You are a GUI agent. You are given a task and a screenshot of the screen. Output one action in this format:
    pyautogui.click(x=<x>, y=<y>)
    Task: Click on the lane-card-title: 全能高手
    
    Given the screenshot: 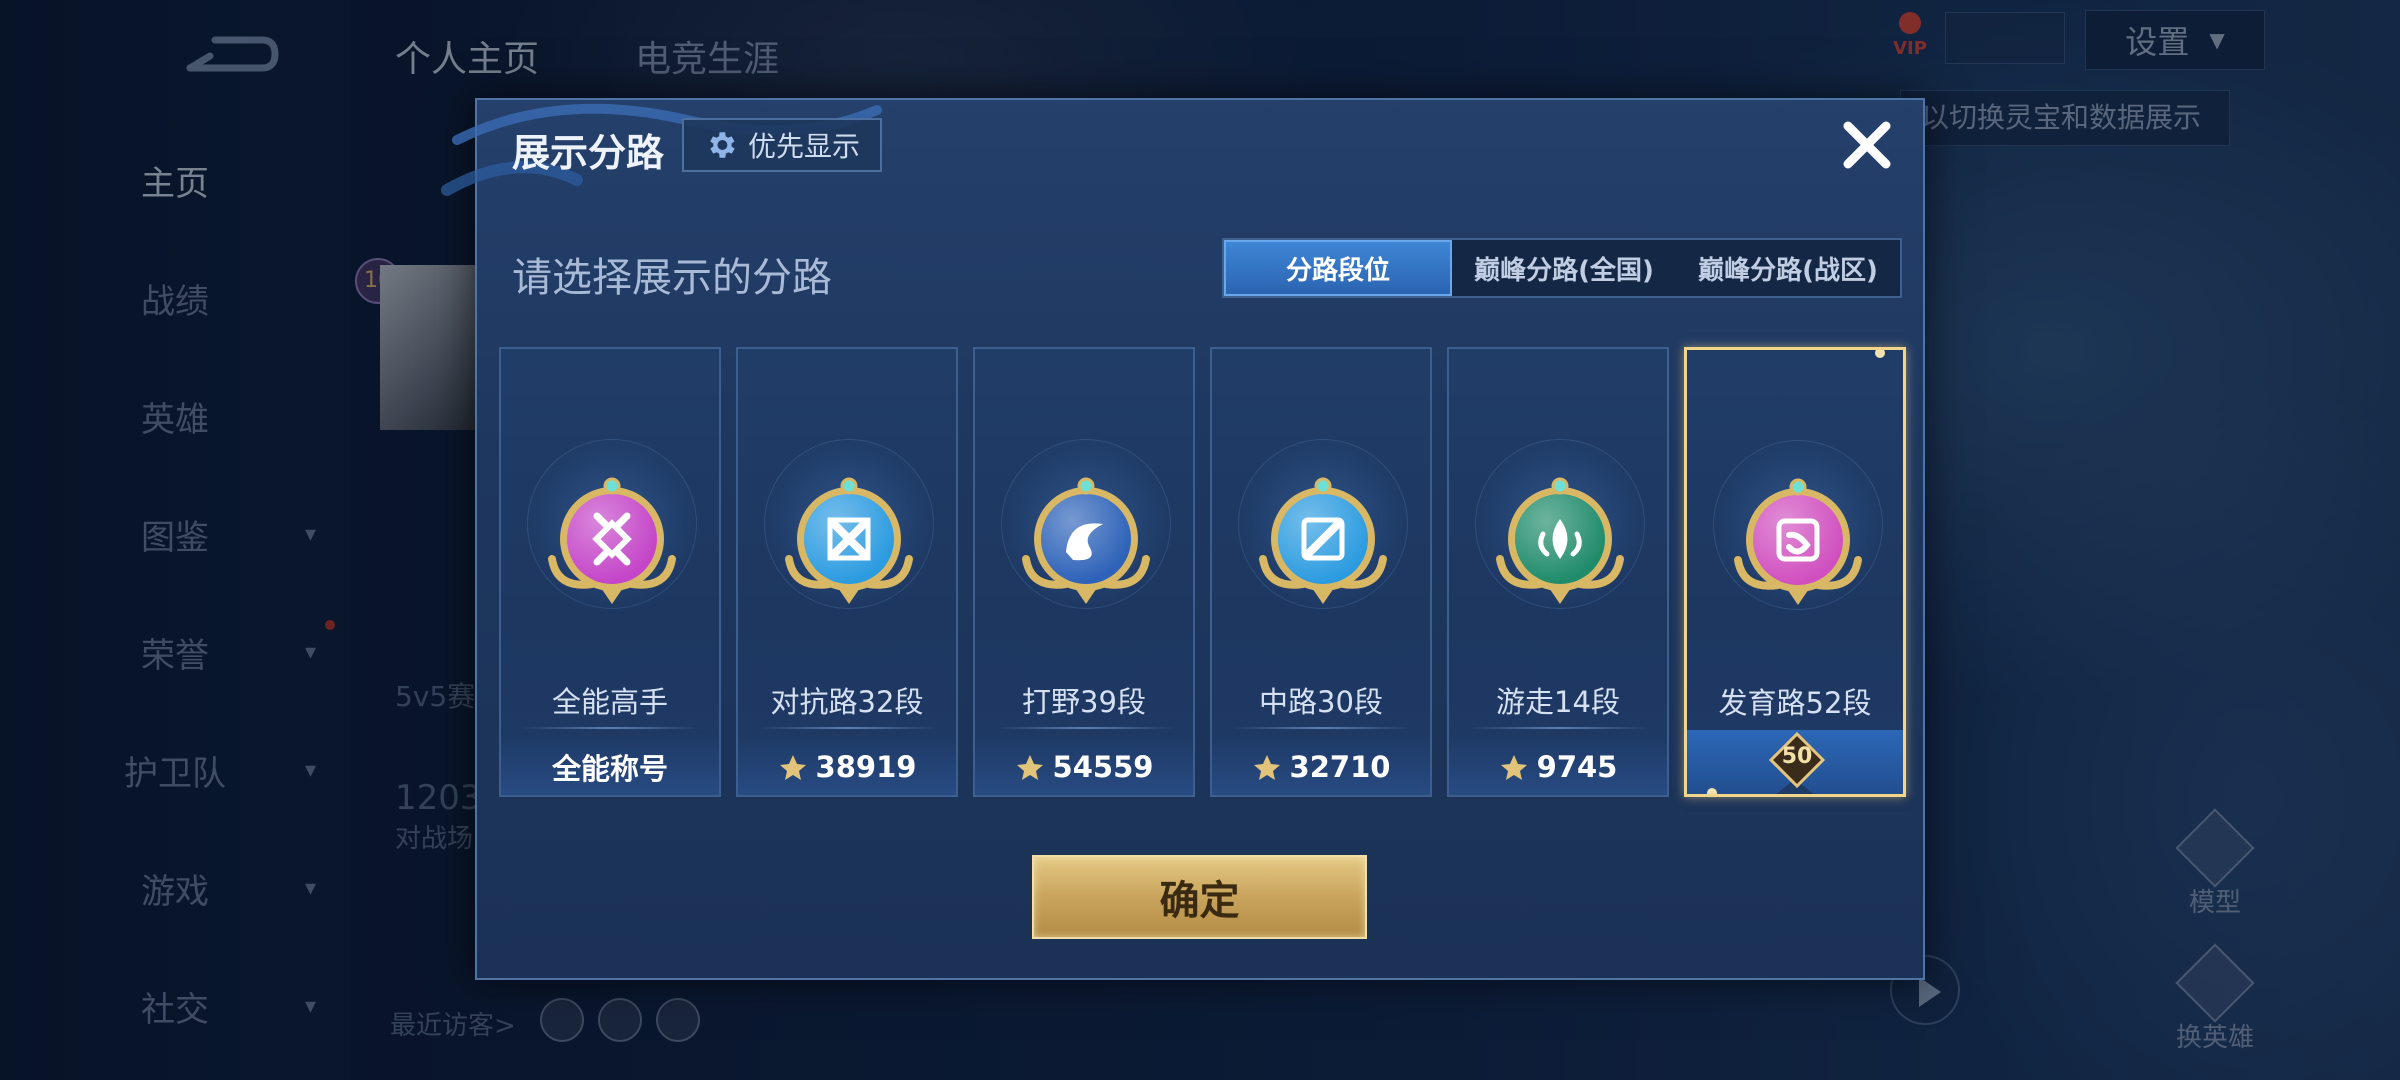 What is the action you would take?
    pyautogui.click(x=609, y=702)
    